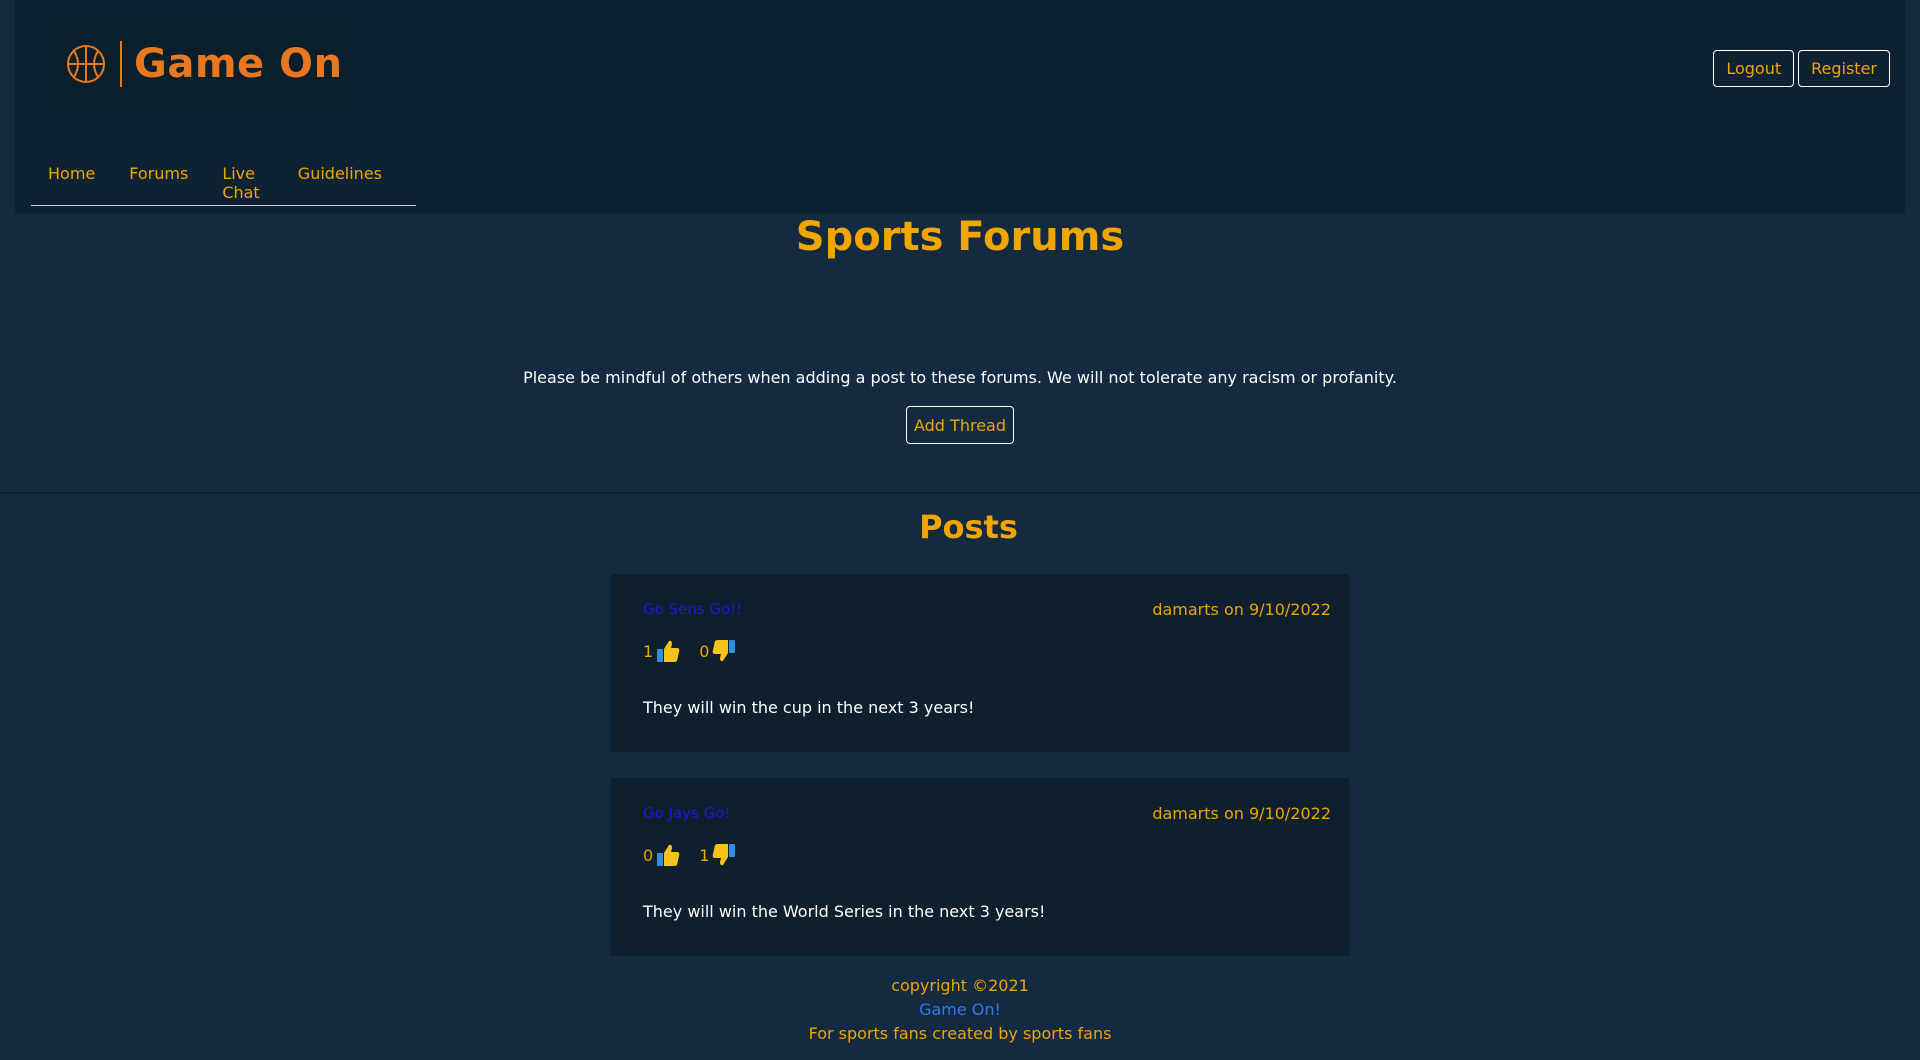  What do you see at coordinates (960, 1033) in the screenshot?
I see `footer-tagline: For sports fans created by sports fans` at bounding box center [960, 1033].